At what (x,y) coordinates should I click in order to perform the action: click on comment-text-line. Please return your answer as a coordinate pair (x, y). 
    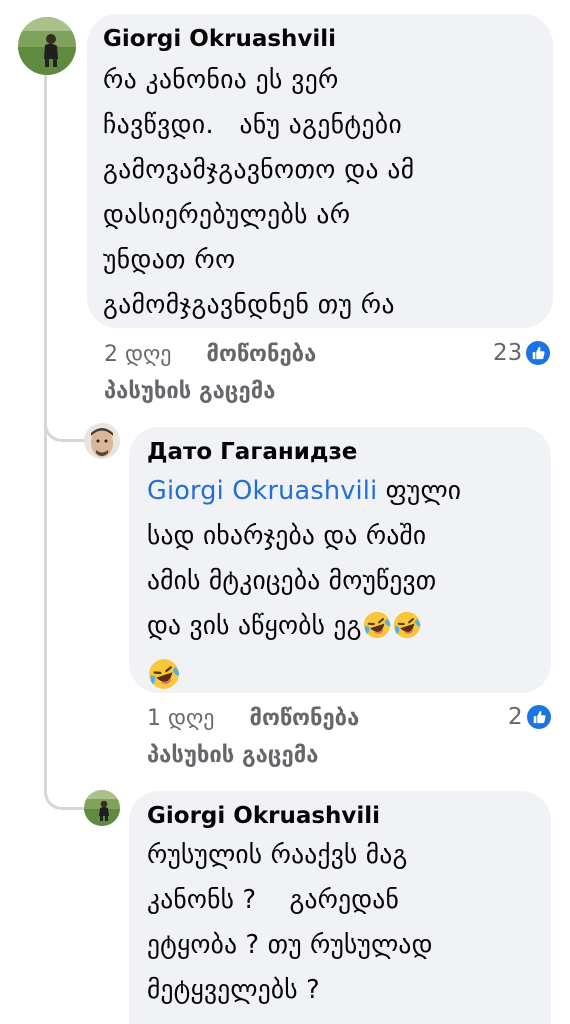
    Looking at the image, I should click on (349, 680).